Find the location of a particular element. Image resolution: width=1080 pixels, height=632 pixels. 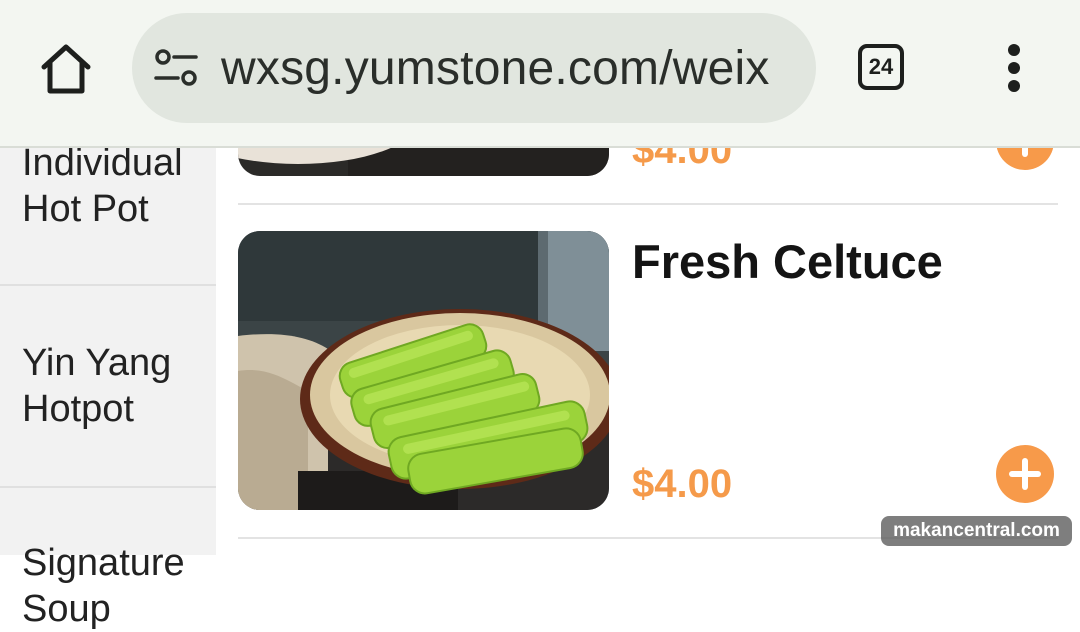

home-button is located at coordinates (66, 70).